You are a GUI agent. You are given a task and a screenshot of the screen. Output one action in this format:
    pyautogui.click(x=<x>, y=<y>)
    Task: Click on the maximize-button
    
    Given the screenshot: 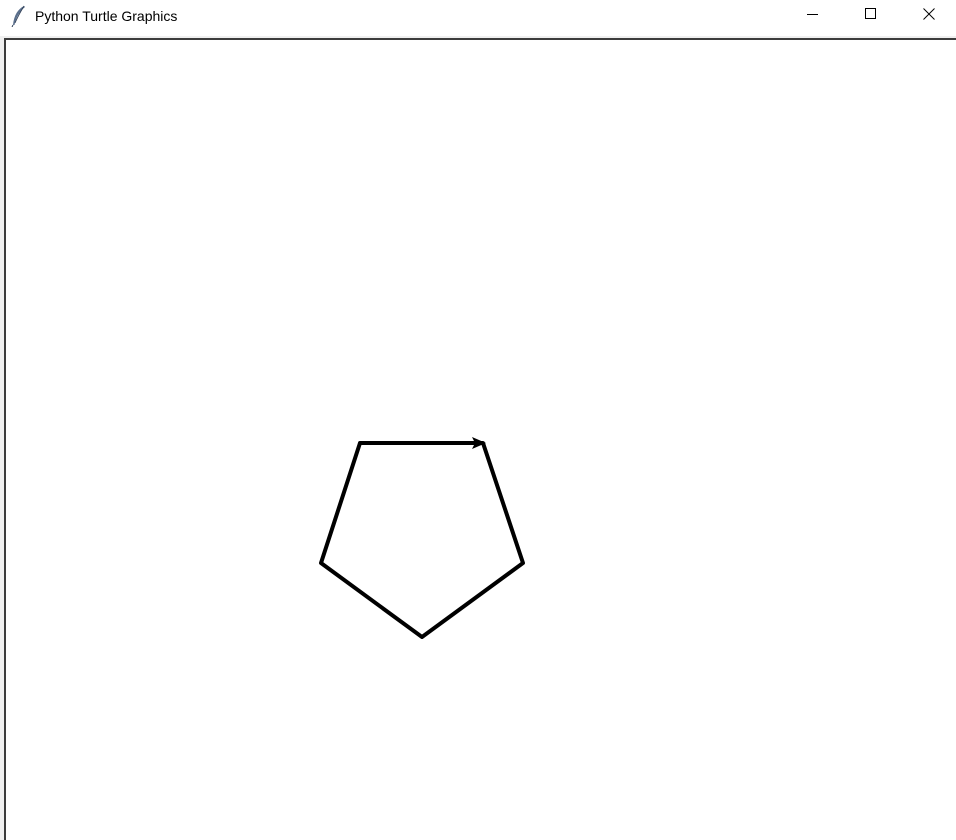 What is the action you would take?
    pyautogui.click(x=871, y=16)
    